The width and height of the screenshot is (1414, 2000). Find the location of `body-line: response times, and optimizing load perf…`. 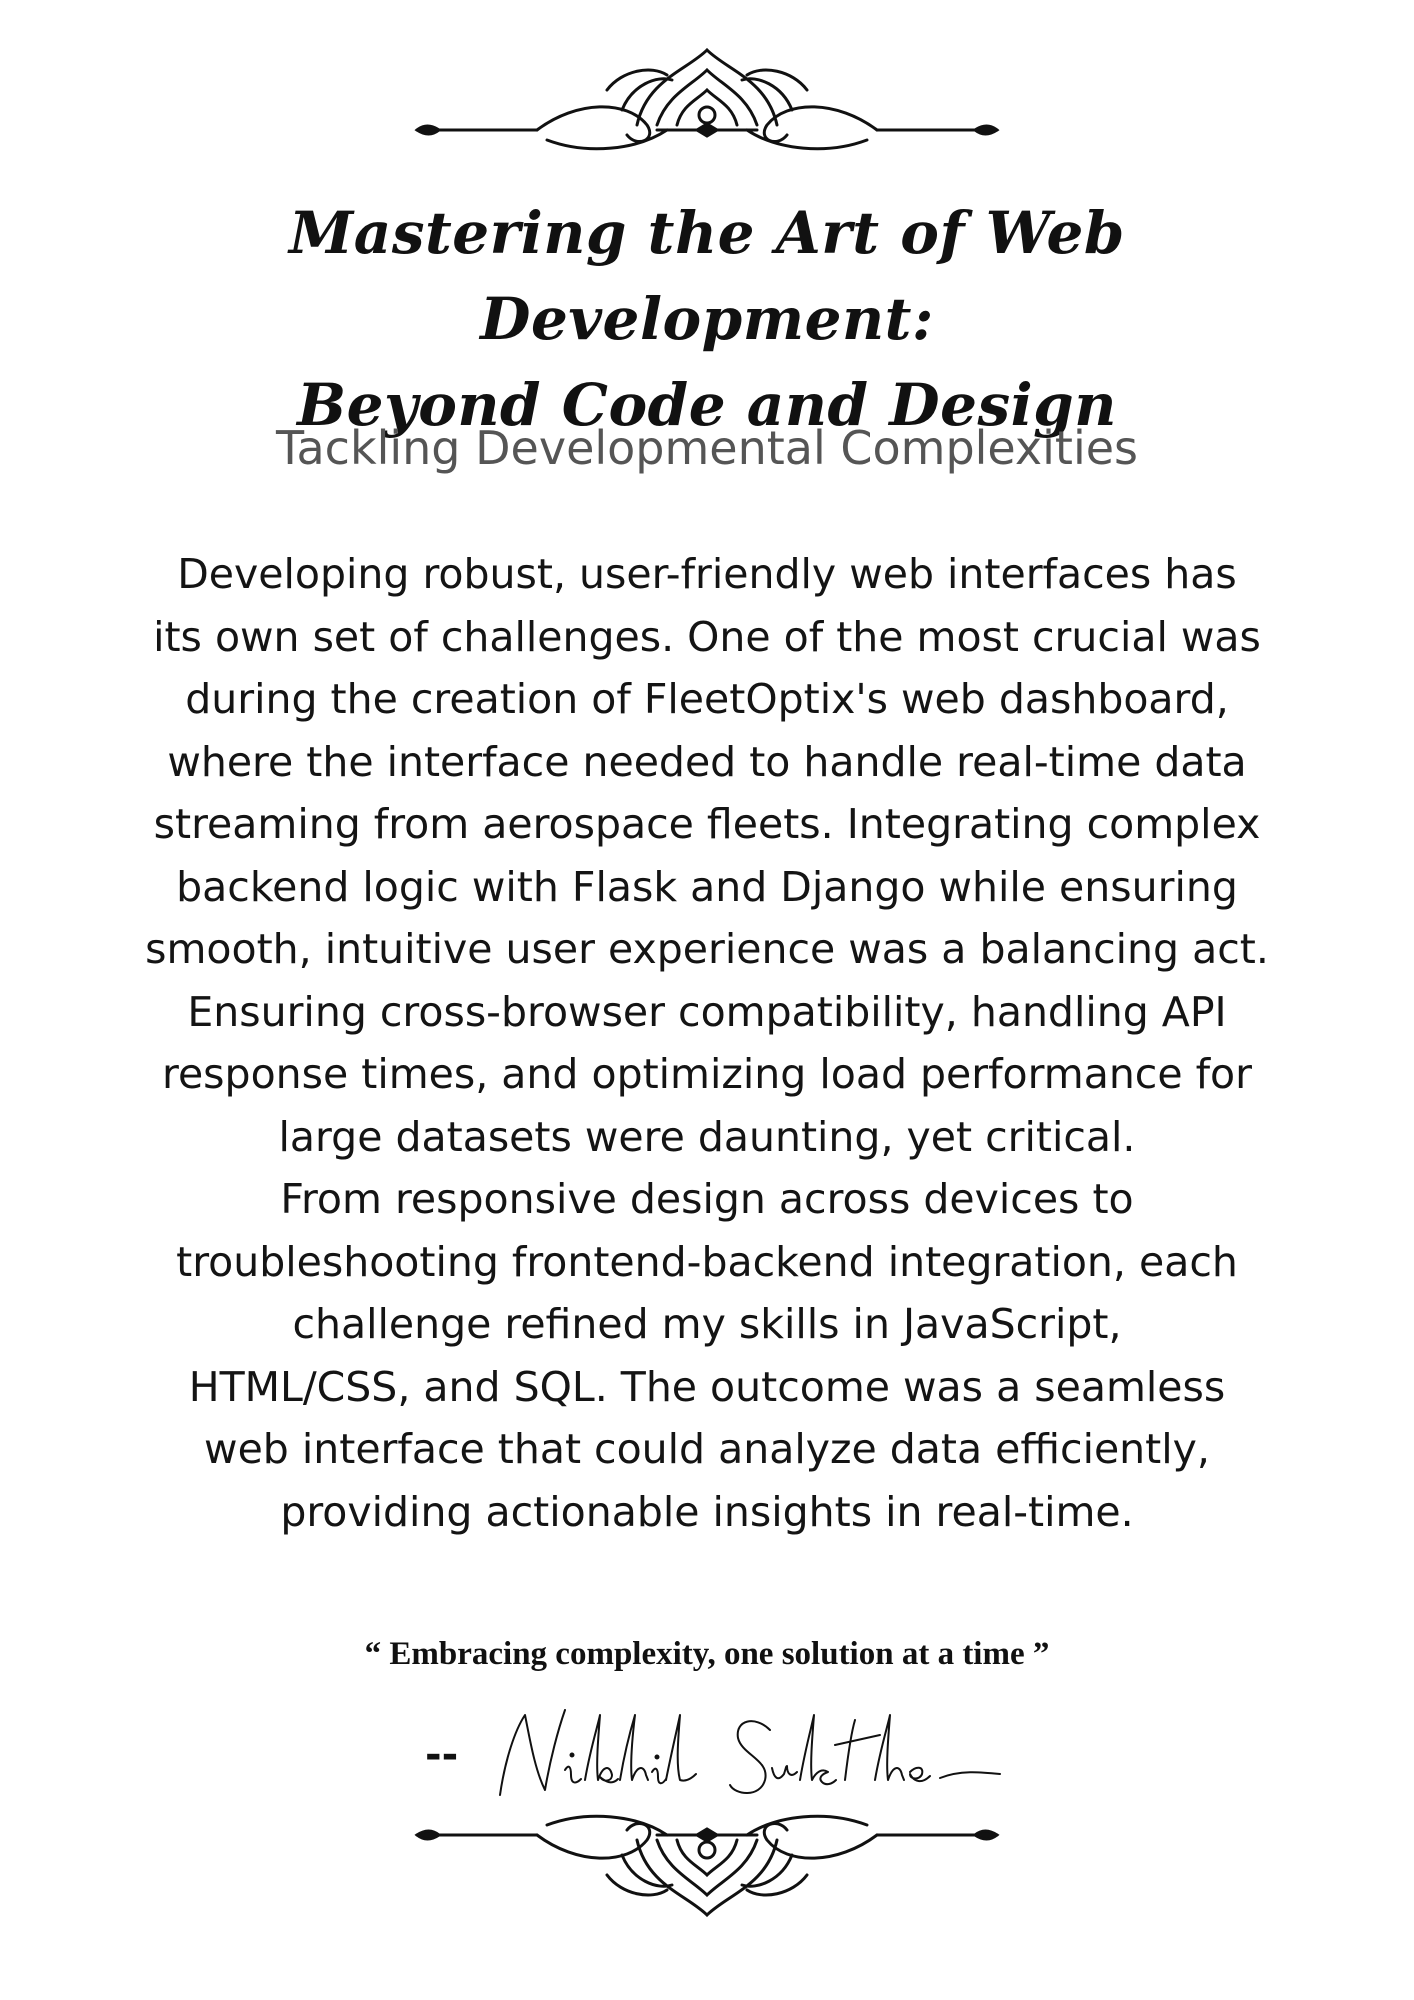

body-line: response times, and optimizing load perf… is located at coordinates (707, 1074).